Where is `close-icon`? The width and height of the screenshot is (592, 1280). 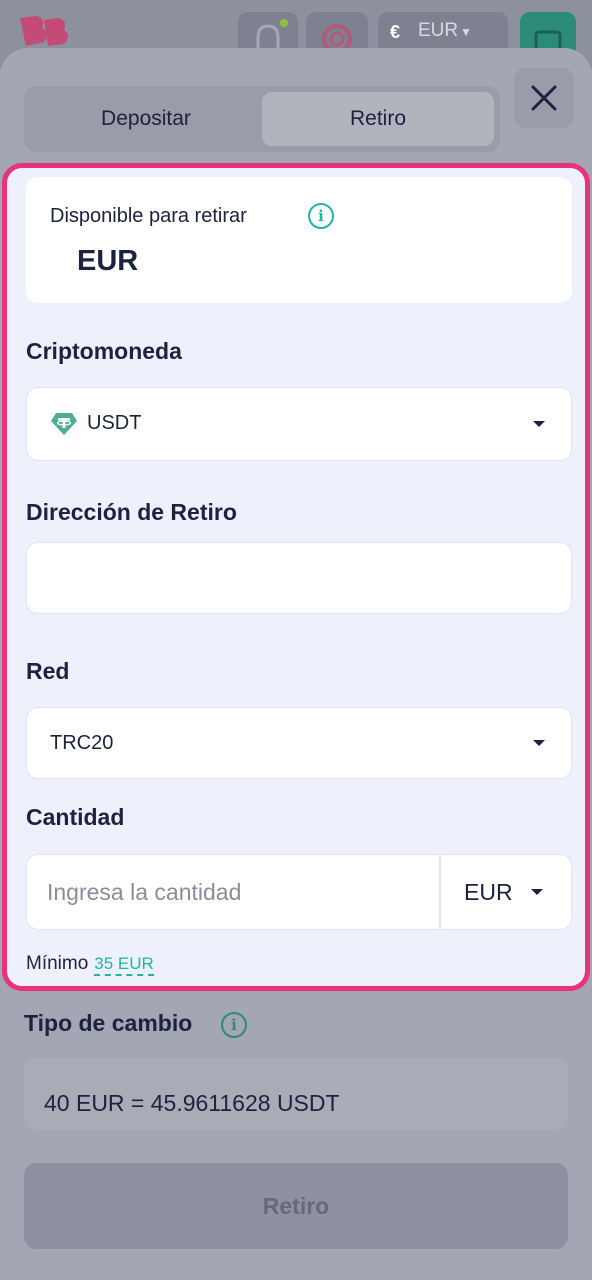
close-icon is located at coordinates (544, 98).